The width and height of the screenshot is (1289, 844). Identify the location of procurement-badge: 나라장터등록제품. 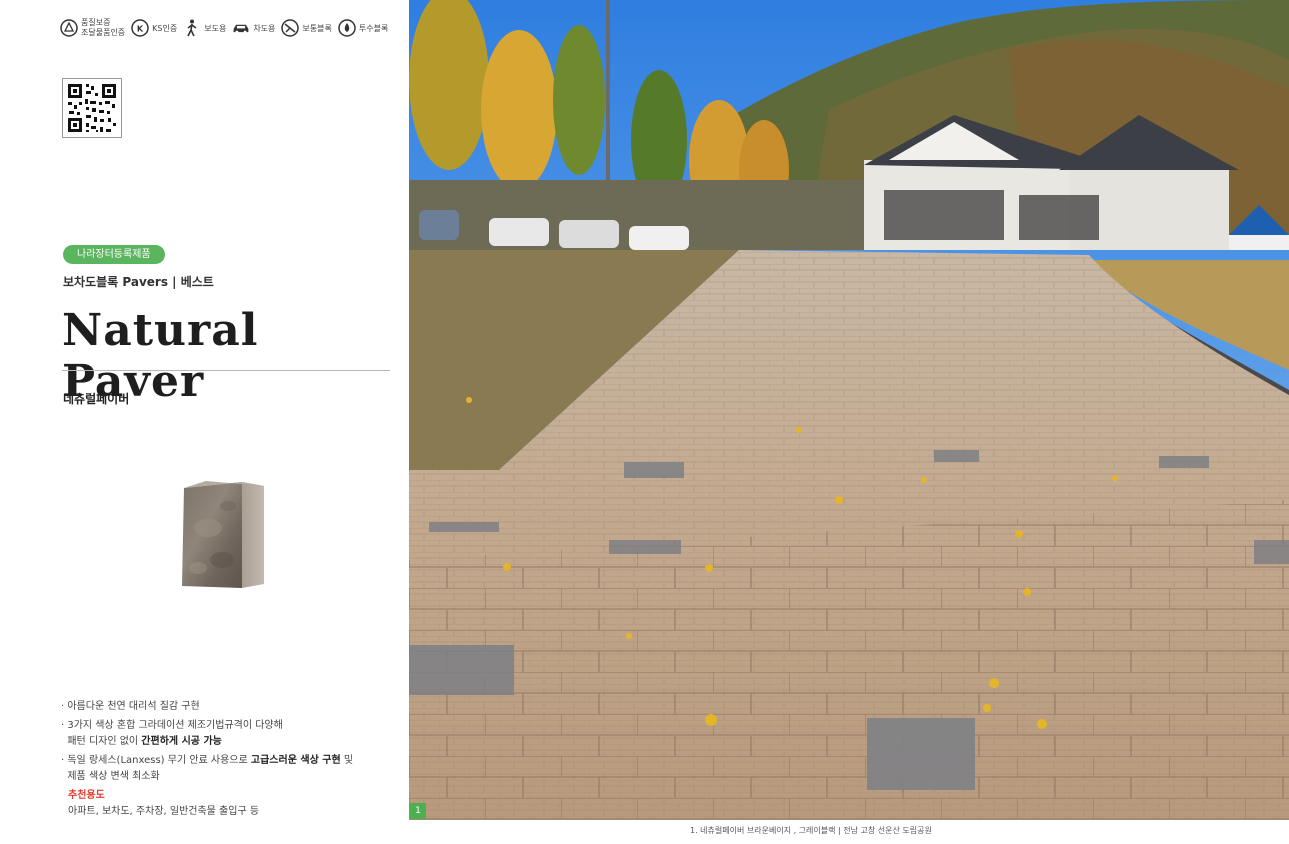
(114, 254).